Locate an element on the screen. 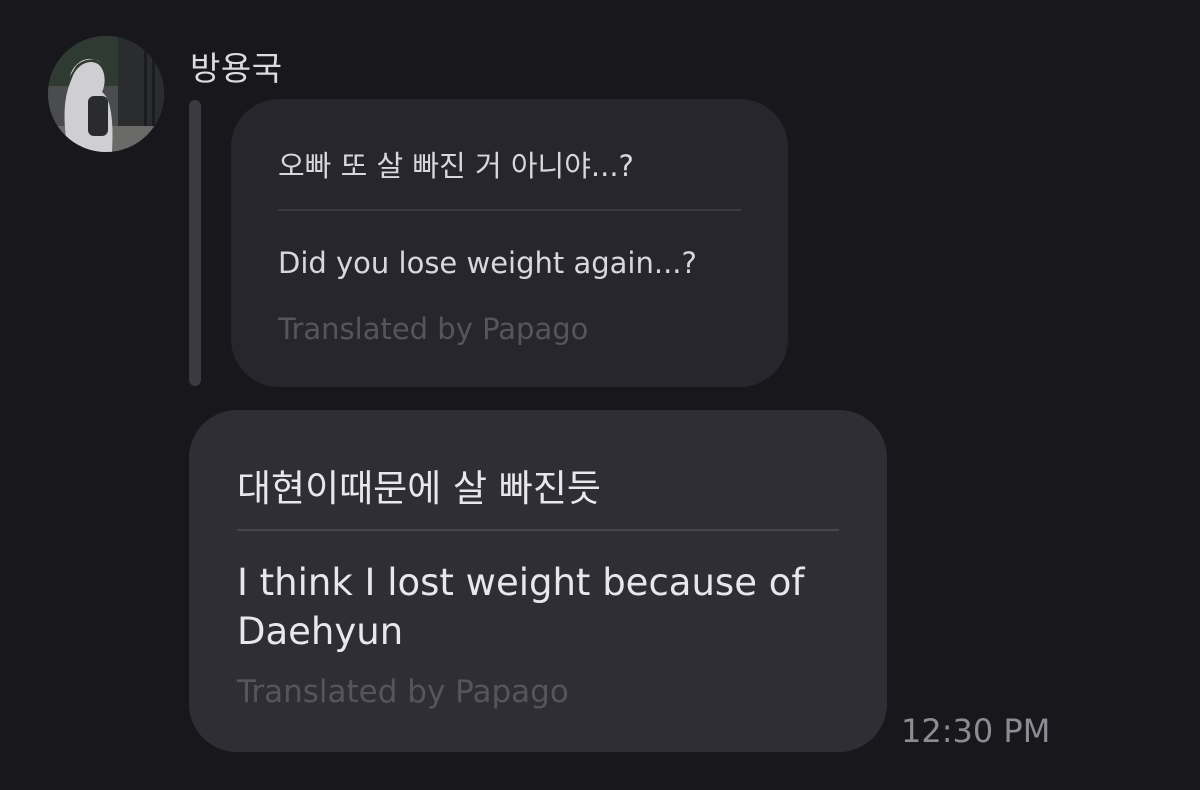 Image resolution: width=1200 pixels, height=790 pixels. message-translated-text: I think I lost weight because of Daehyun is located at coordinates (521, 607).